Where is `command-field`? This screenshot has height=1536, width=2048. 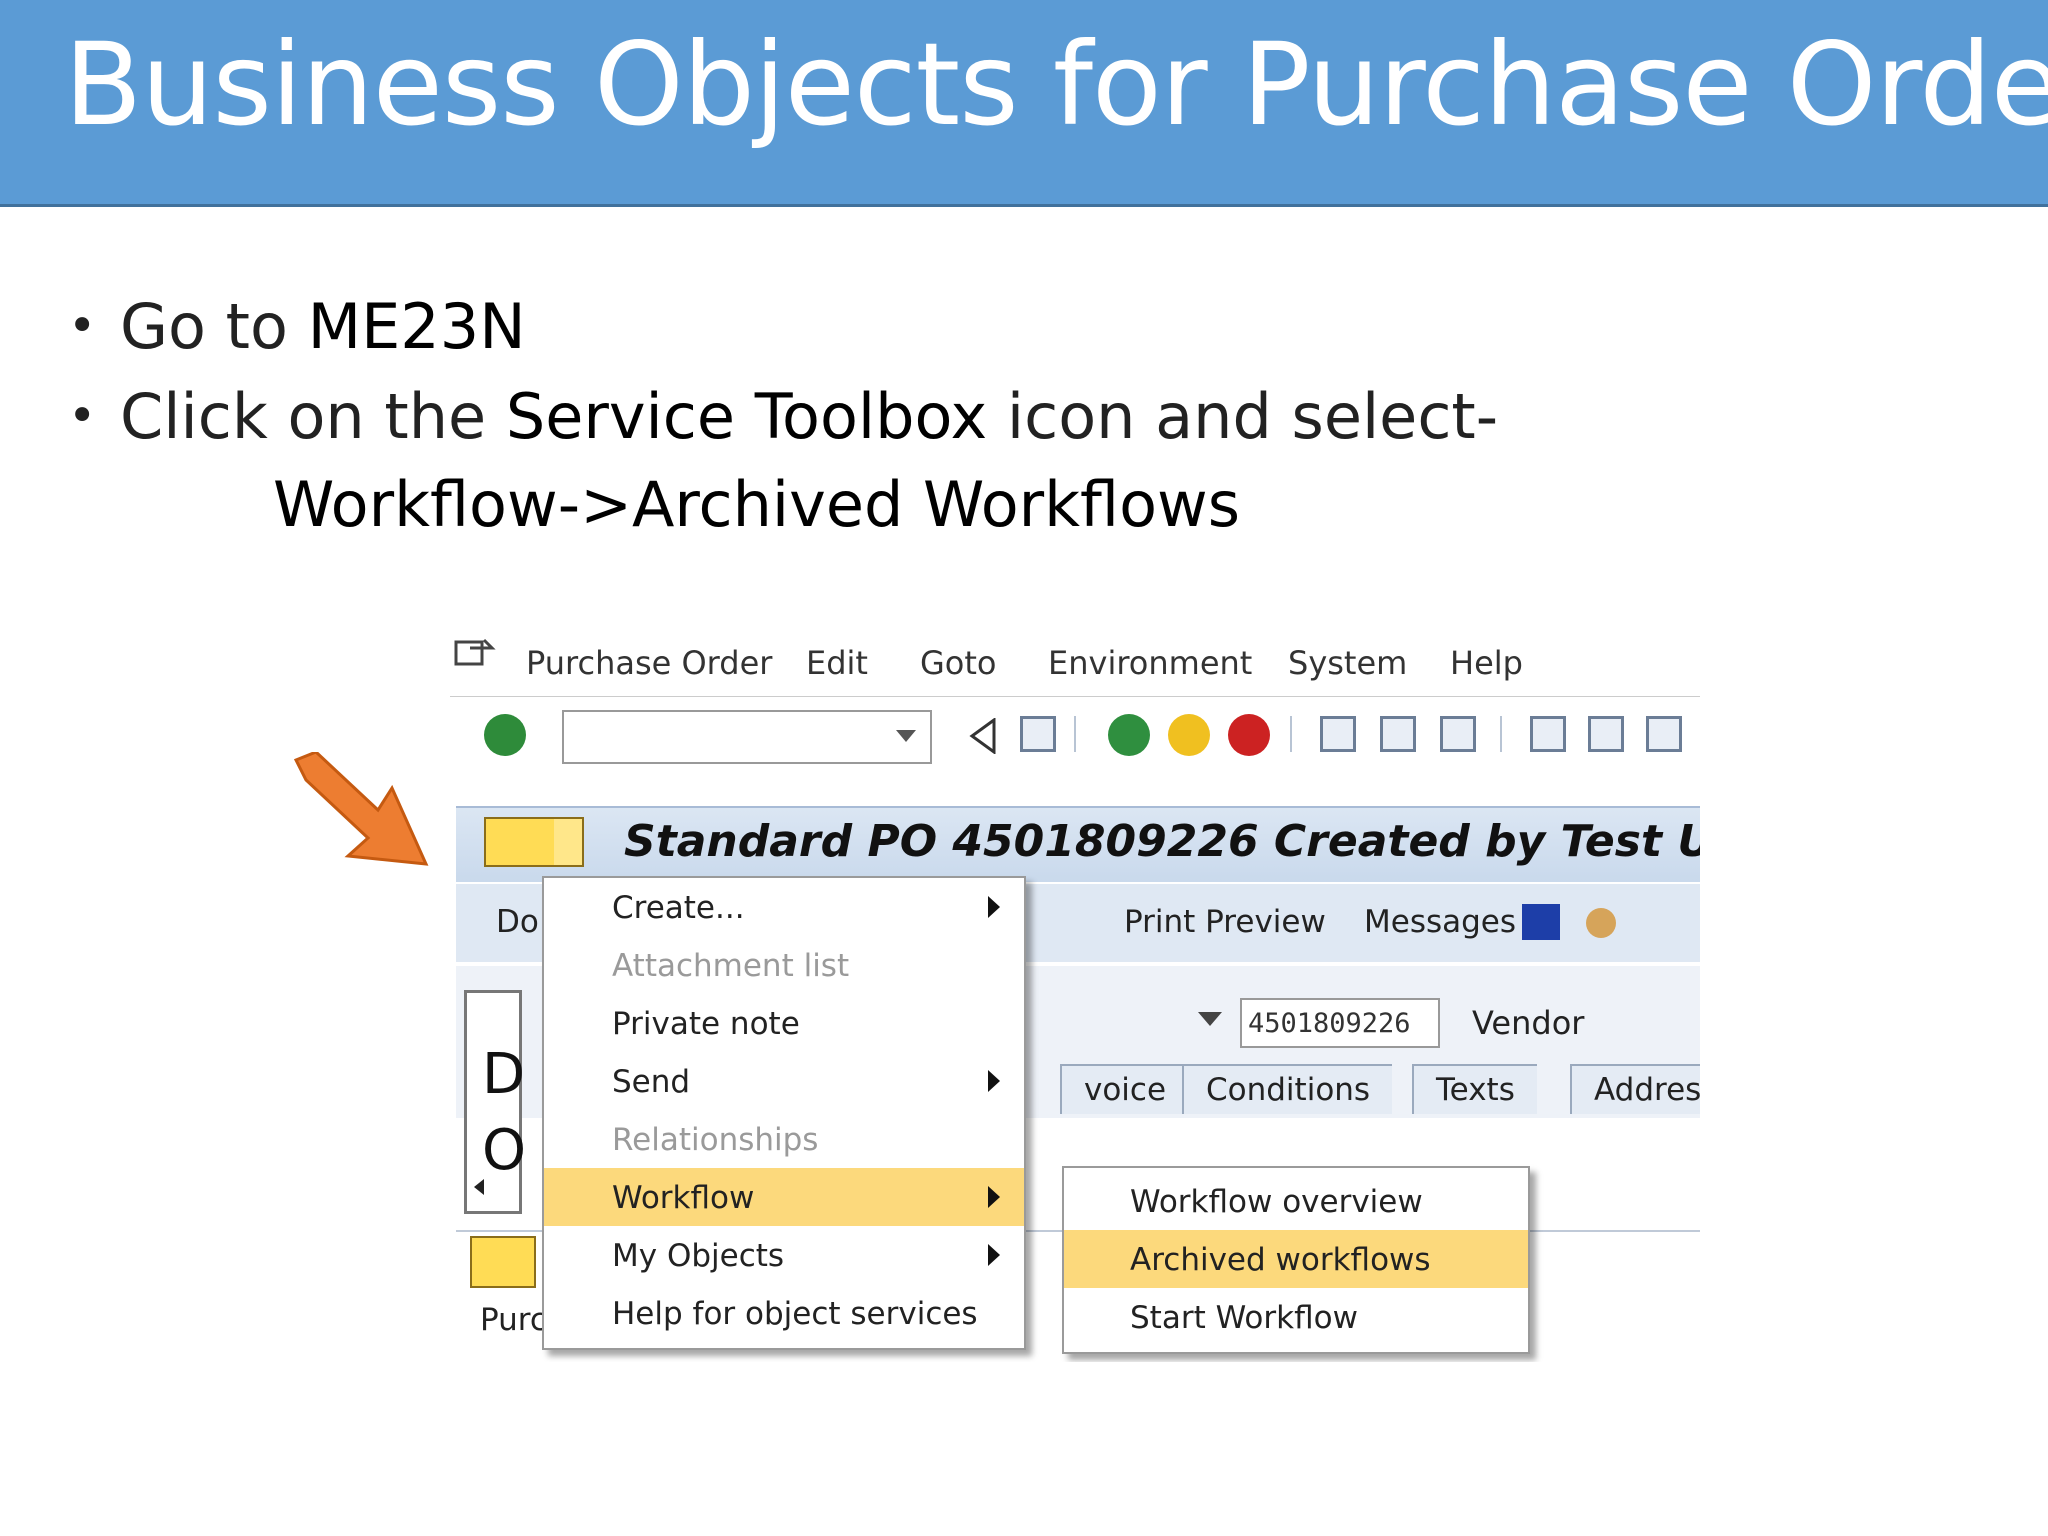 command-field is located at coordinates (747, 737).